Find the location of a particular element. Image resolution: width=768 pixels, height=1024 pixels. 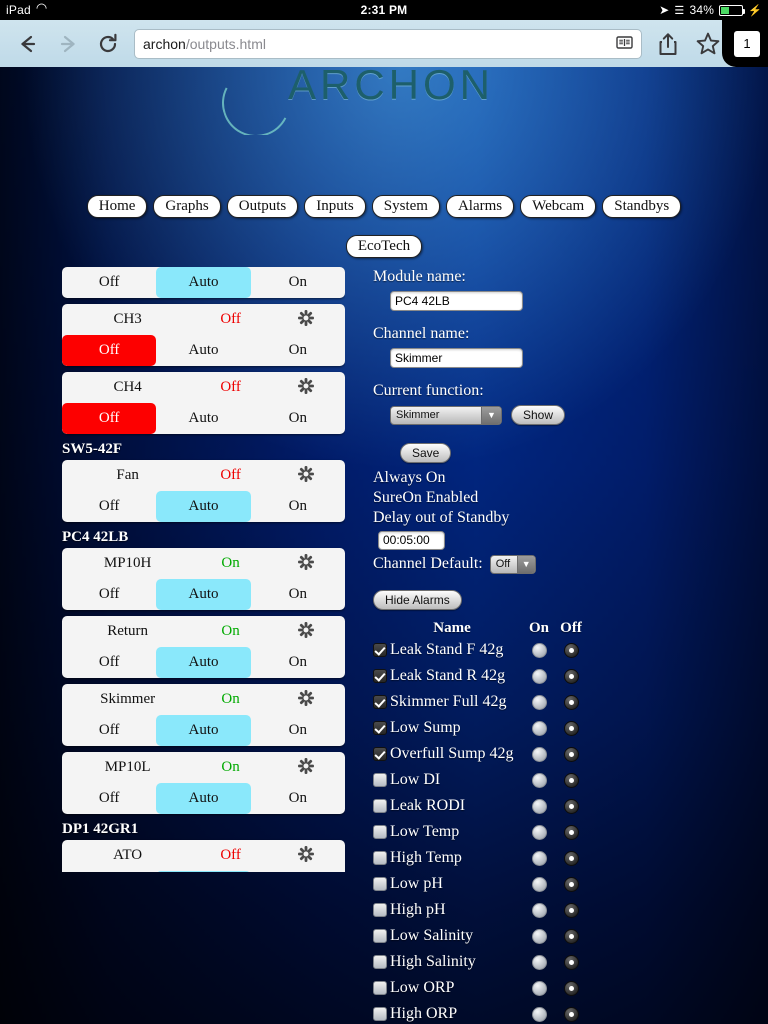

current-function-select: Skimmer ▼ is located at coordinates (446, 415).